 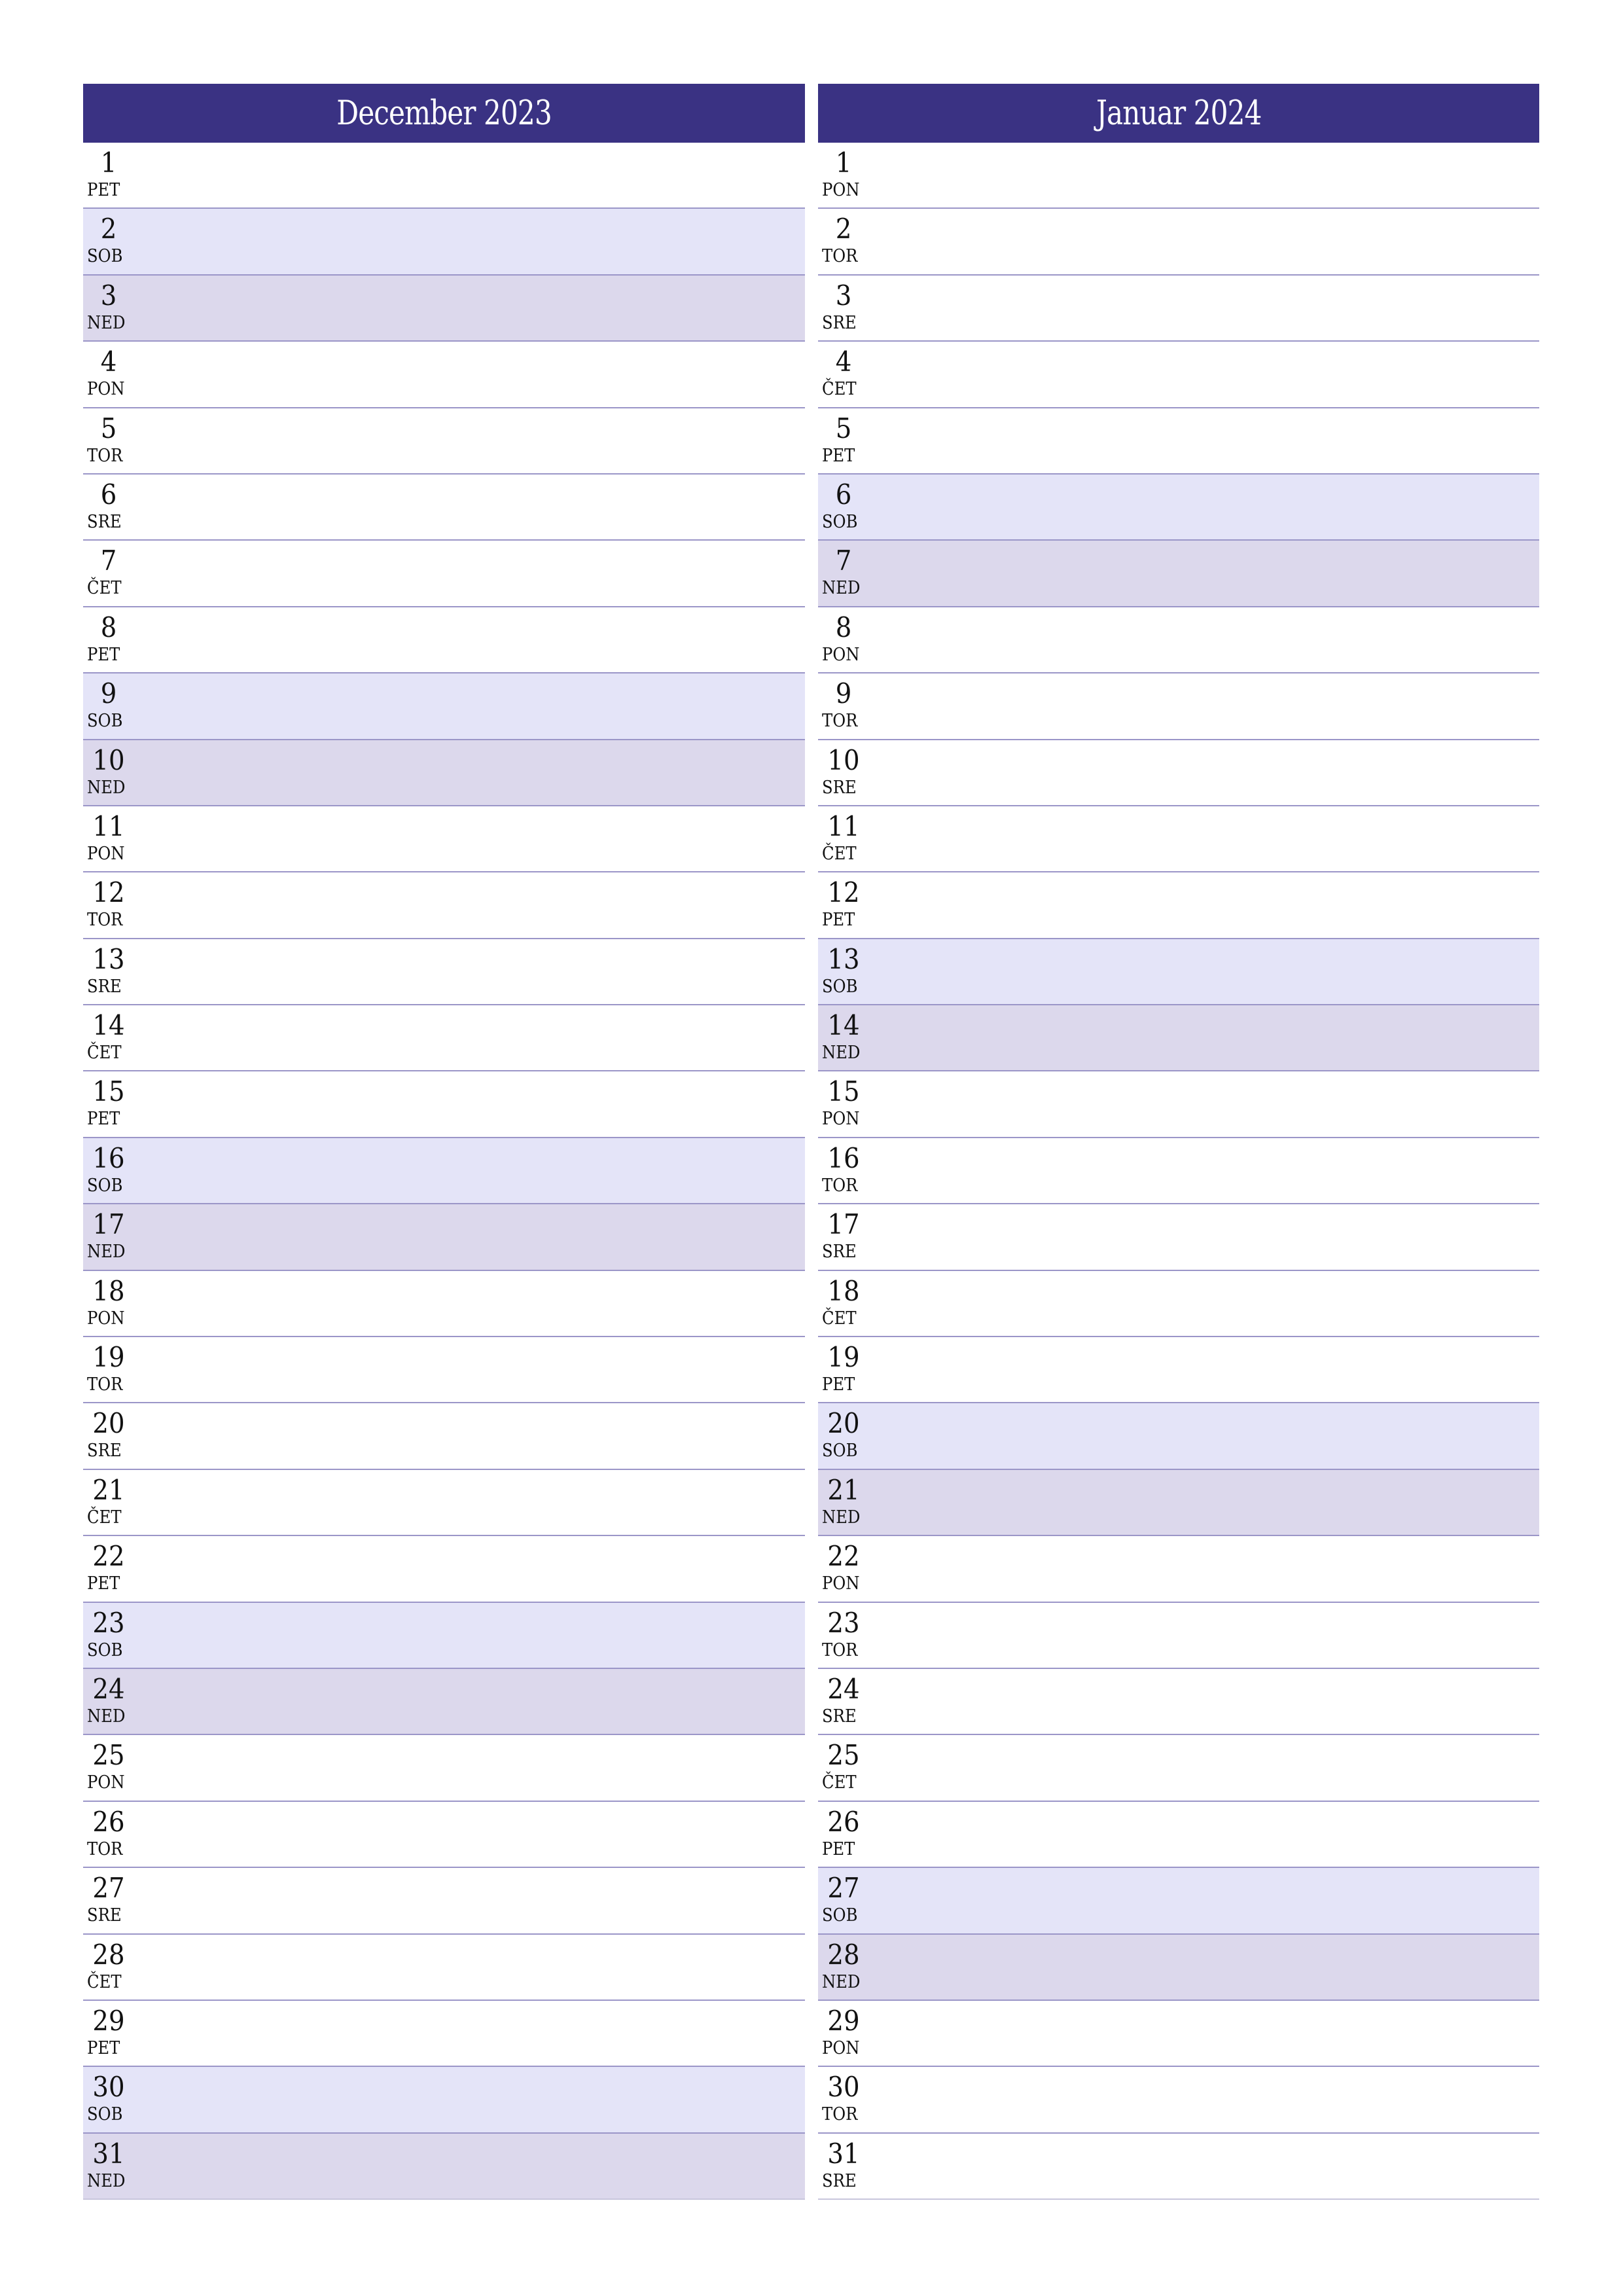 I want to click on day-row: 13 SRE, so click(x=444, y=972).